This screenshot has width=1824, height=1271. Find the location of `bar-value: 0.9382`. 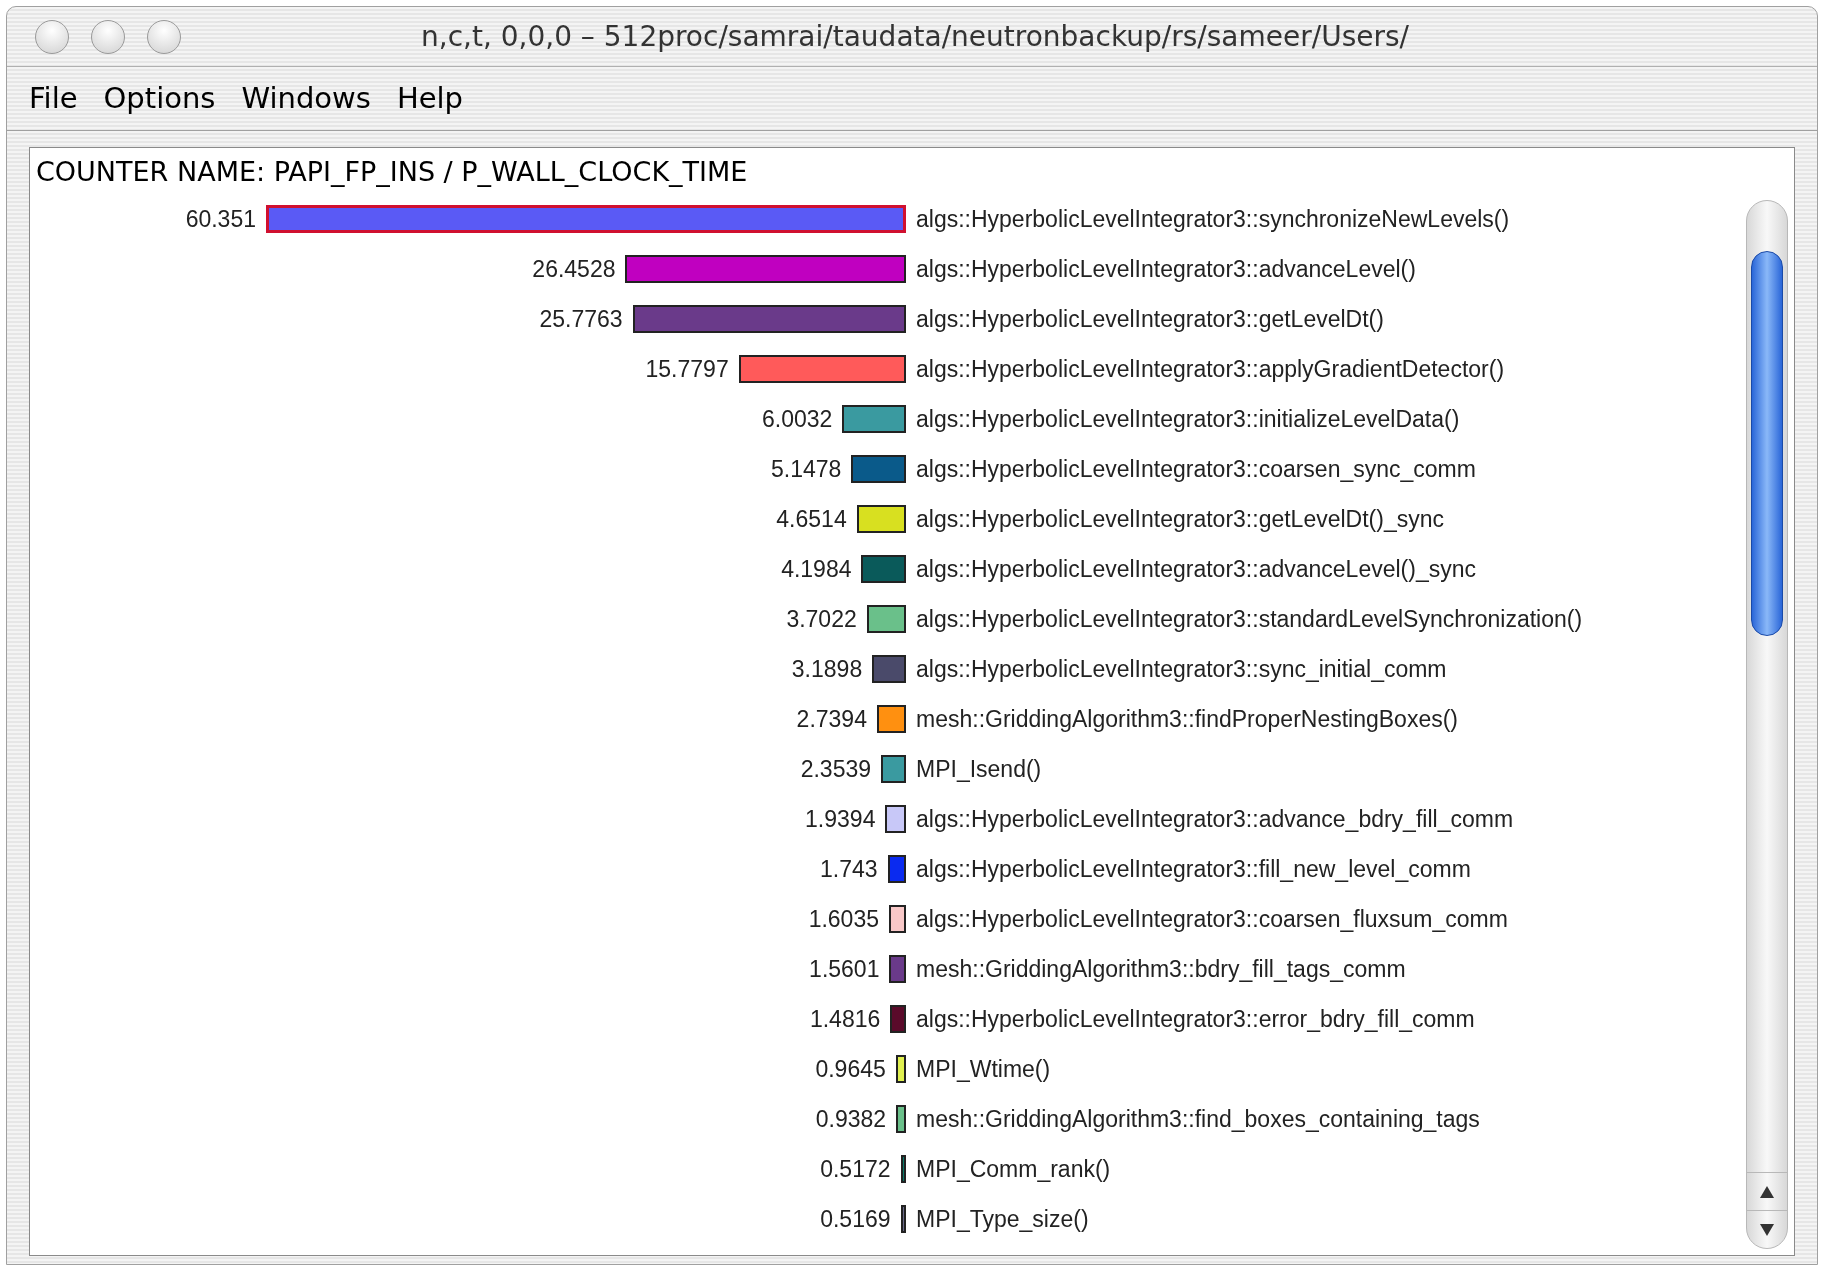

bar-value: 0.9382 is located at coordinates (851, 1119).